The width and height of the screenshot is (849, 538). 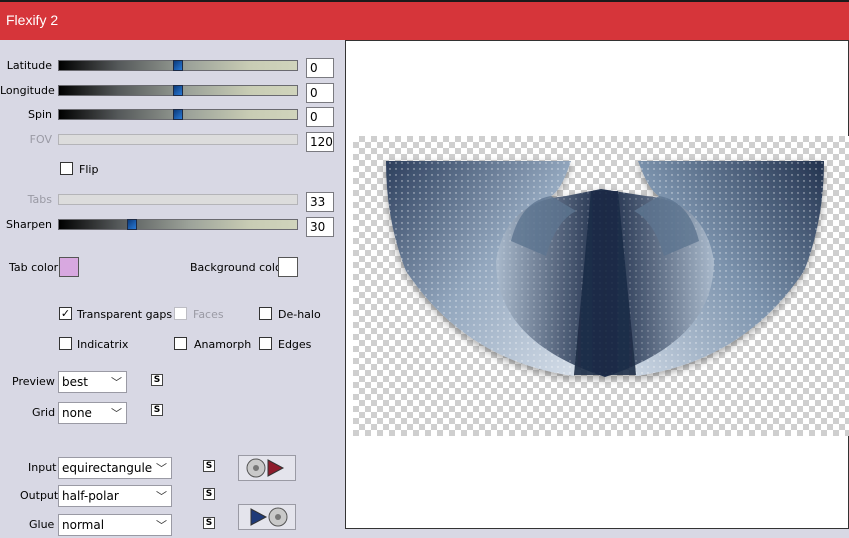 I want to click on longitude-value: 0, so click(x=320, y=93).